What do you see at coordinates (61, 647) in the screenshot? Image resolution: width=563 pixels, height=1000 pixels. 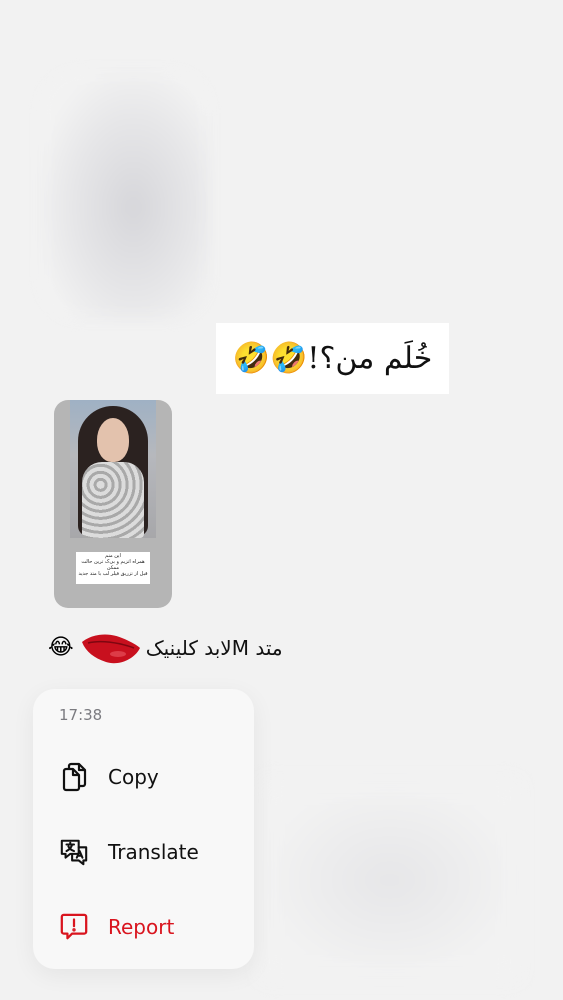 I see `joy-emoji: 😂` at bounding box center [61, 647].